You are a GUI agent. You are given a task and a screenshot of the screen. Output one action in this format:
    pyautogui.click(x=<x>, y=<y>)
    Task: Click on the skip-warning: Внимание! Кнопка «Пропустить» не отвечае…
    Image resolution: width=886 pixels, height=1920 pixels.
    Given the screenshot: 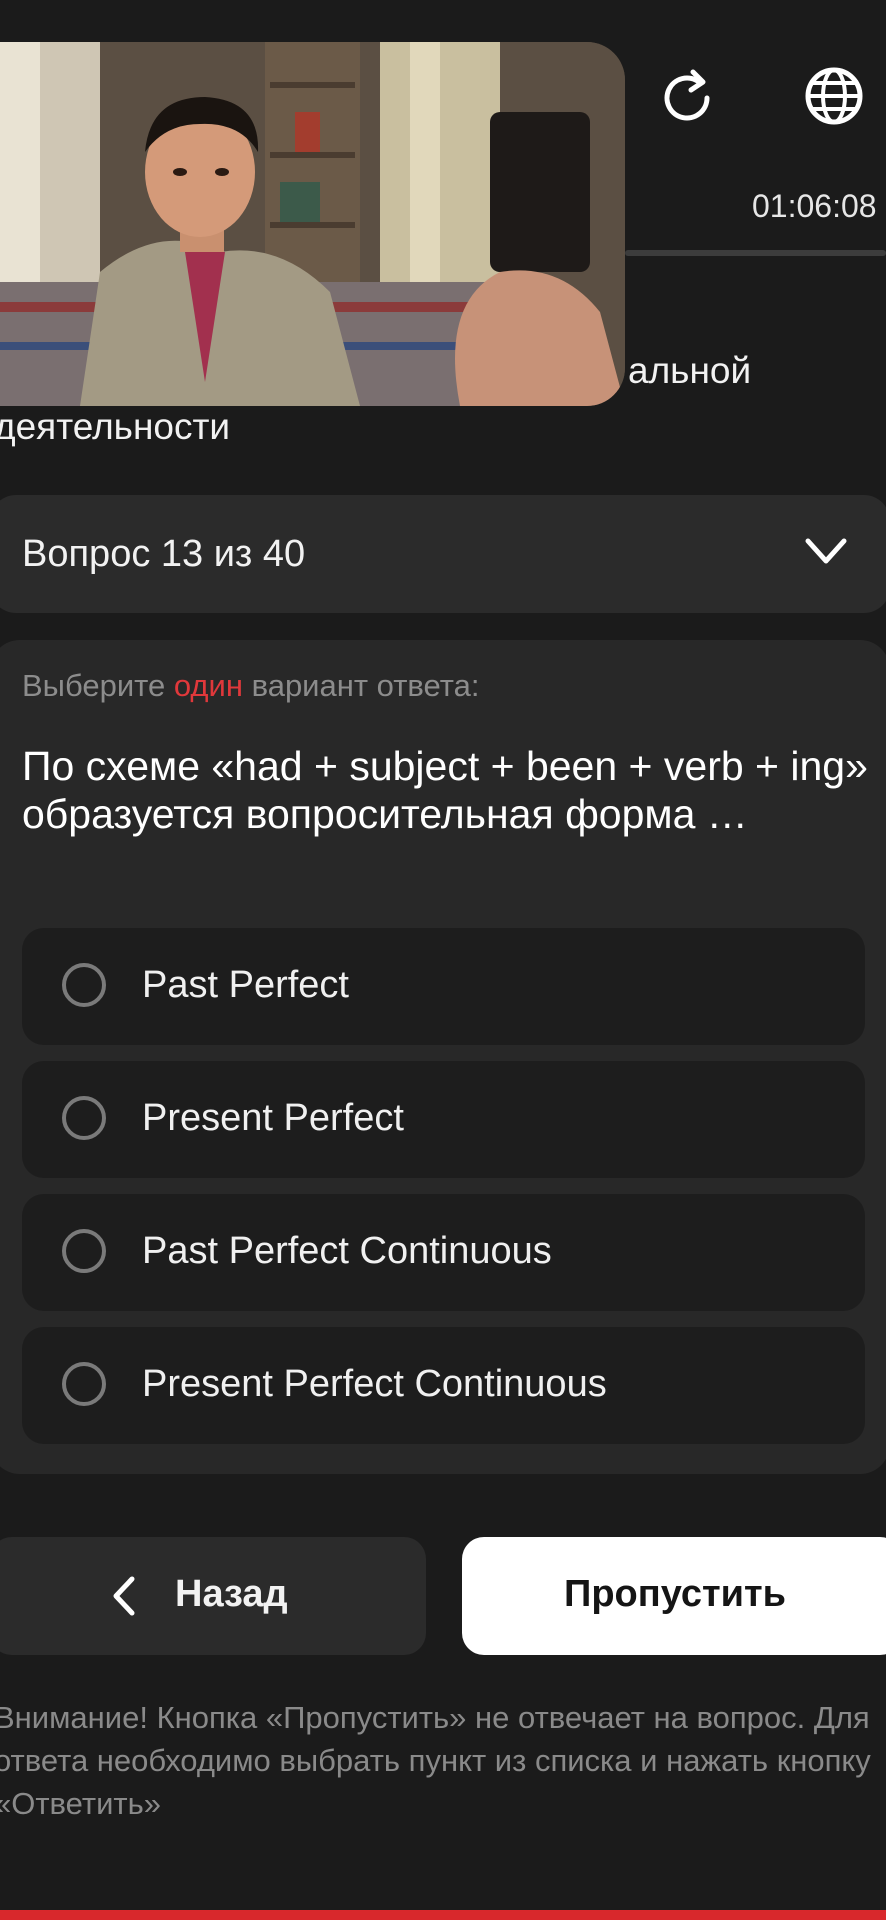 What is the action you would take?
    pyautogui.click(x=435, y=1760)
    